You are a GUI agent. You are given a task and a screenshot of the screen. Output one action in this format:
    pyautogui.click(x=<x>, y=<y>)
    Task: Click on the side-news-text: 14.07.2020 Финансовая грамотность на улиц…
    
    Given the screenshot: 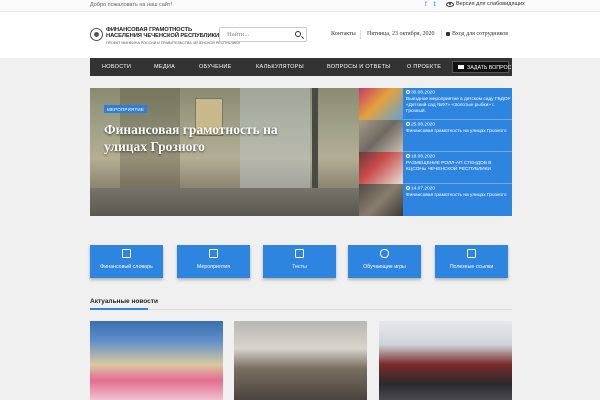 What is the action you would take?
    pyautogui.click(x=458, y=192)
    